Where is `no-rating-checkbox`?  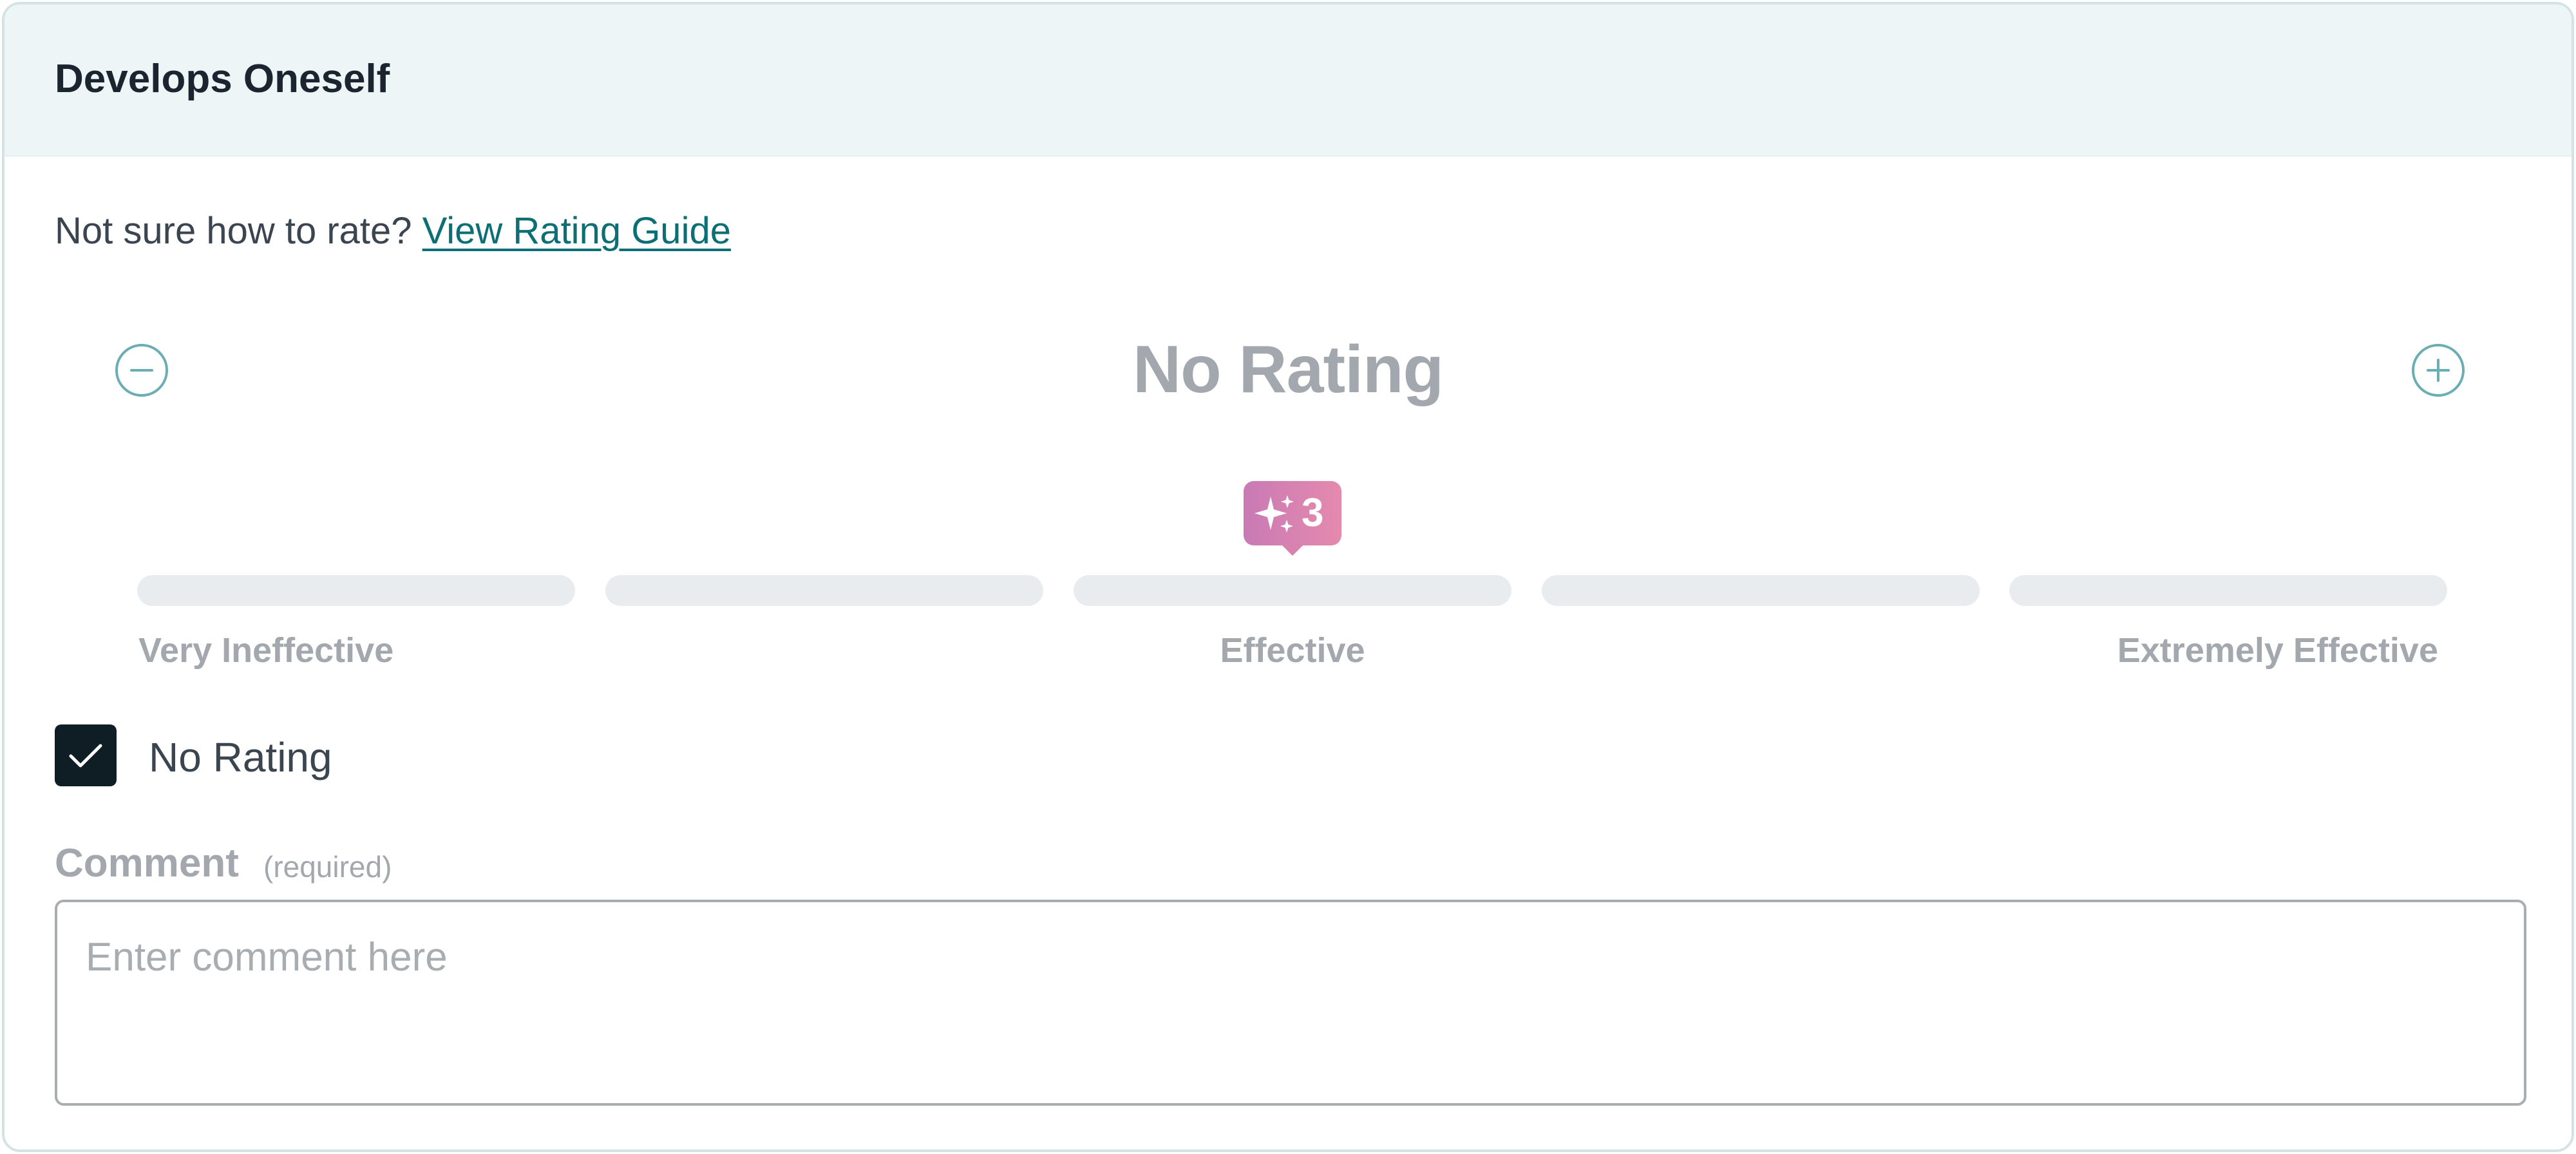
no-rating-checkbox is located at coordinates (86, 755).